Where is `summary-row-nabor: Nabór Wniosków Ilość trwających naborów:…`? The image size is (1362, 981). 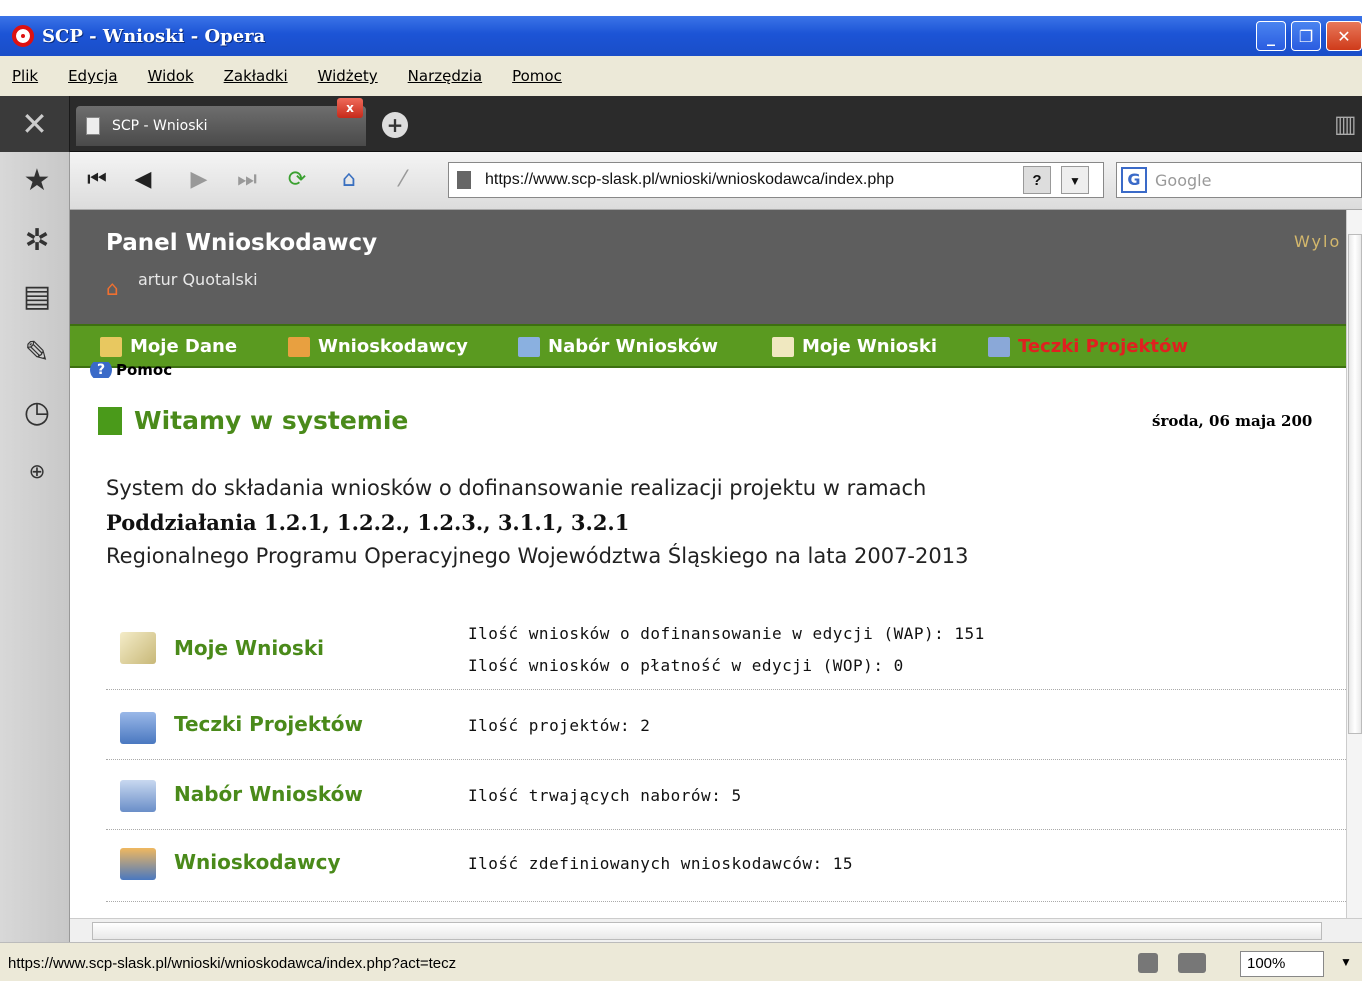 summary-row-nabor: Nabór Wniosków Ilość trwających naborów:… is located at coordinates (726, 795).